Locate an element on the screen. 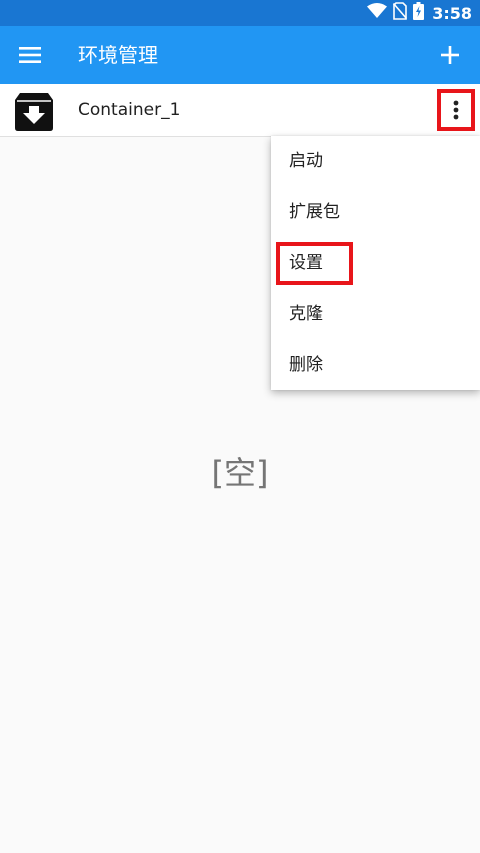 The height and width of the screenshot is (853, 480). context-menu: 启动 扩展包 设置 克隆 删除 is located at coordinates (375, 263).